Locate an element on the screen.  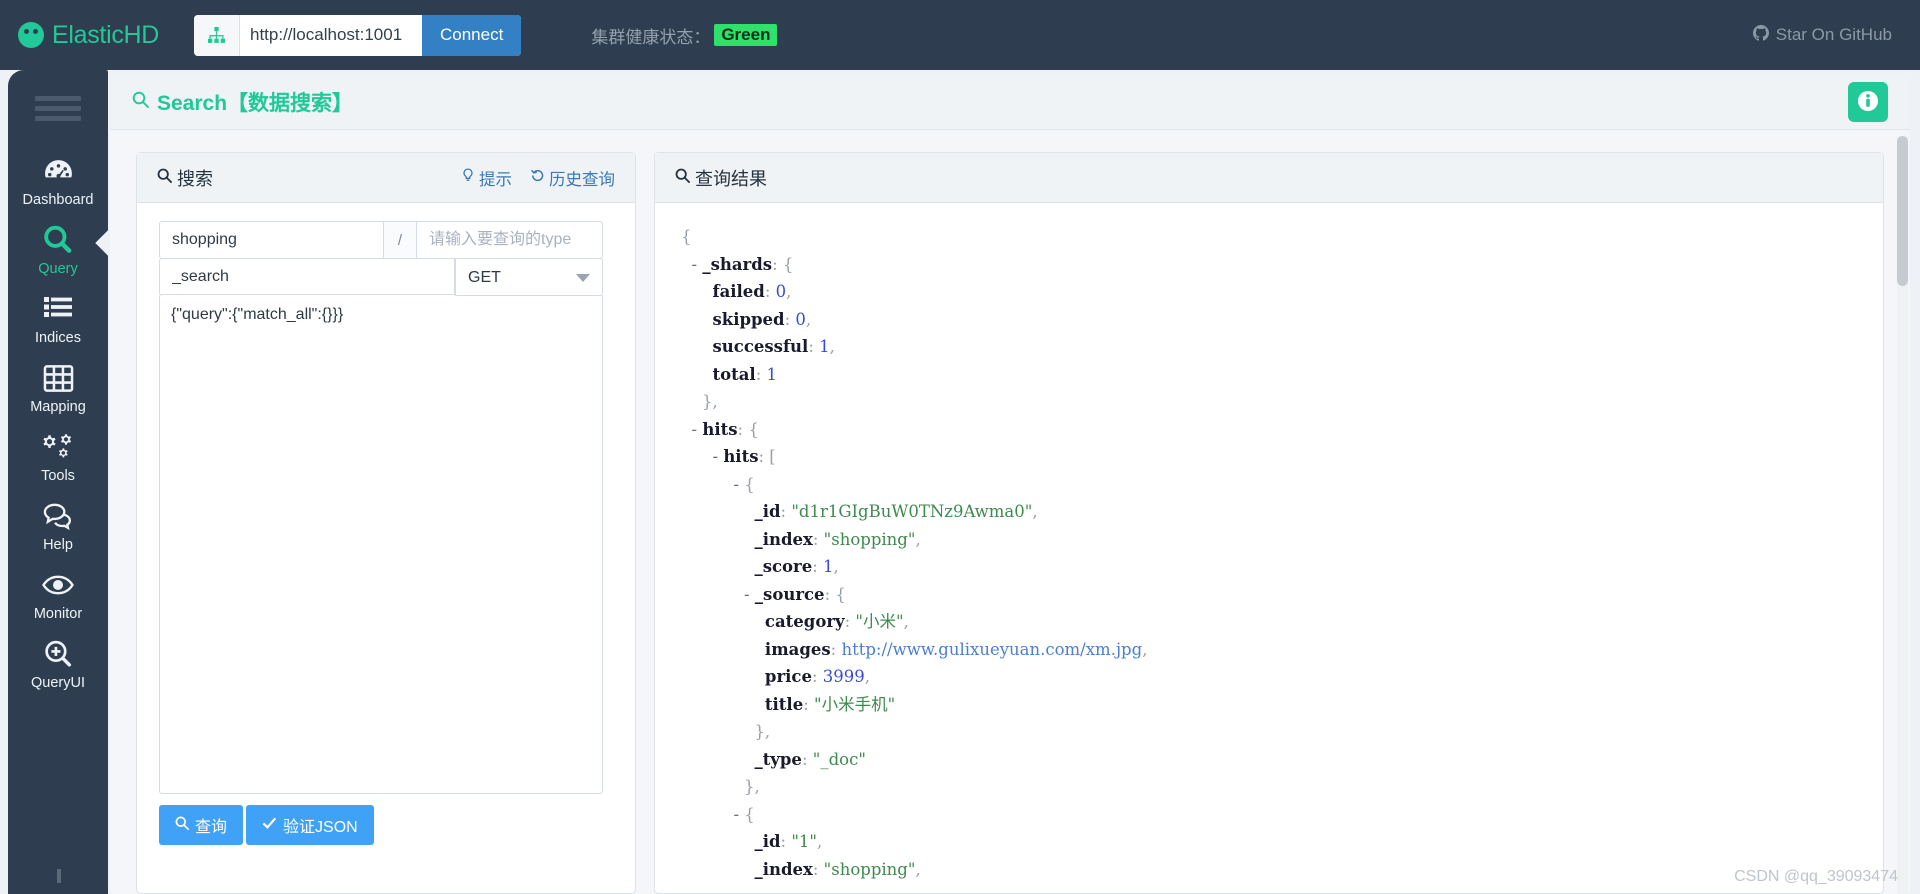
query-dsl-textarea is located at coordinates (381, 544).